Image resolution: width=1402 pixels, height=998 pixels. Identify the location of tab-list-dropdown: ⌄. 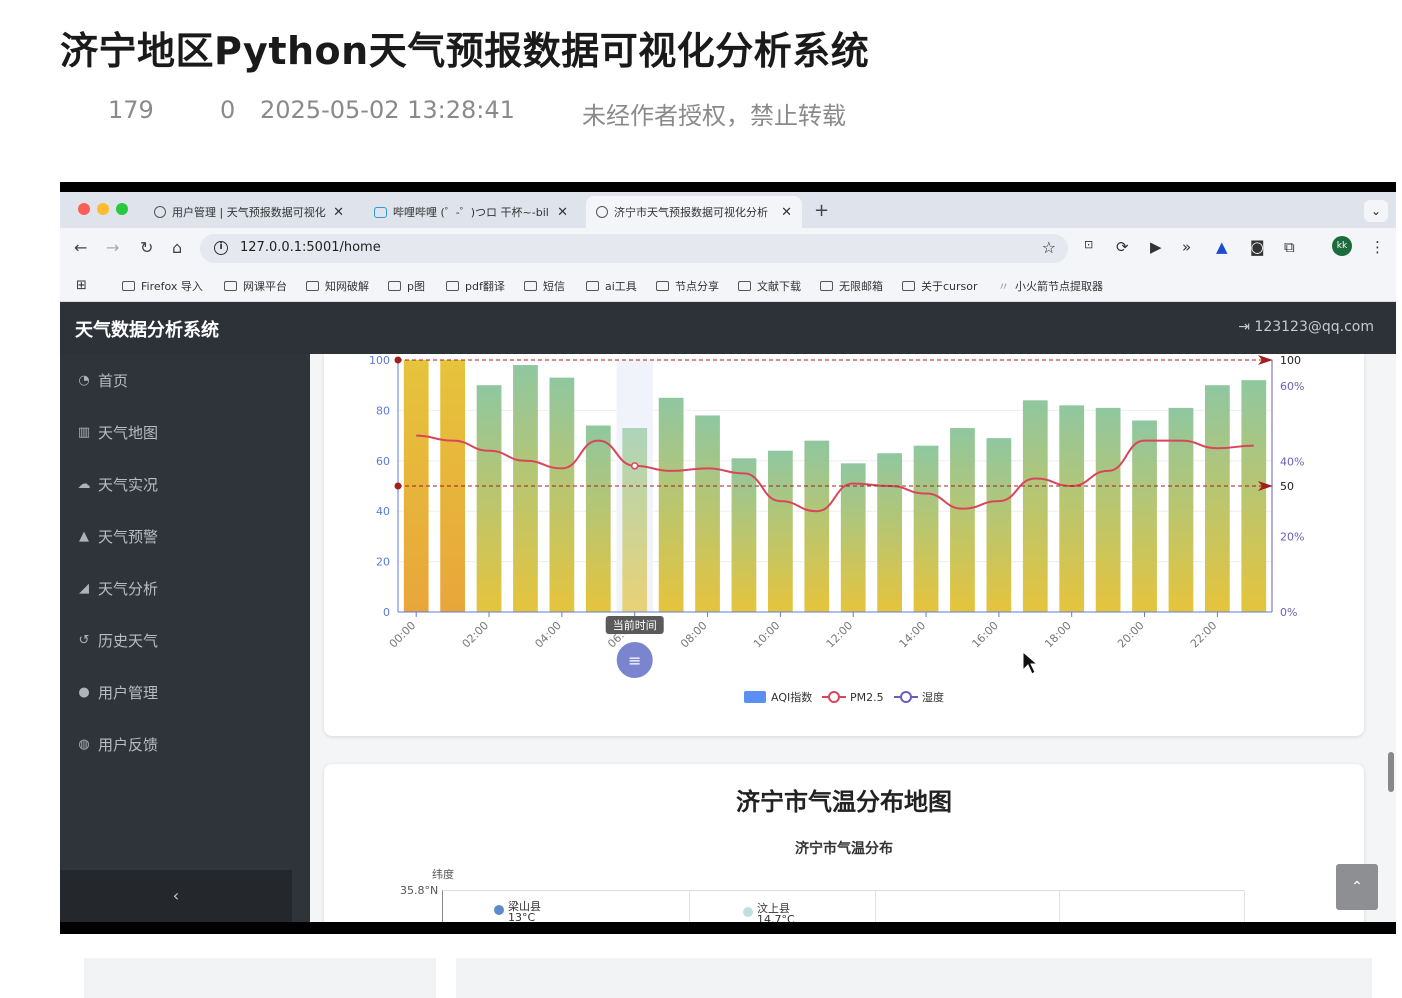
(1376, 211).